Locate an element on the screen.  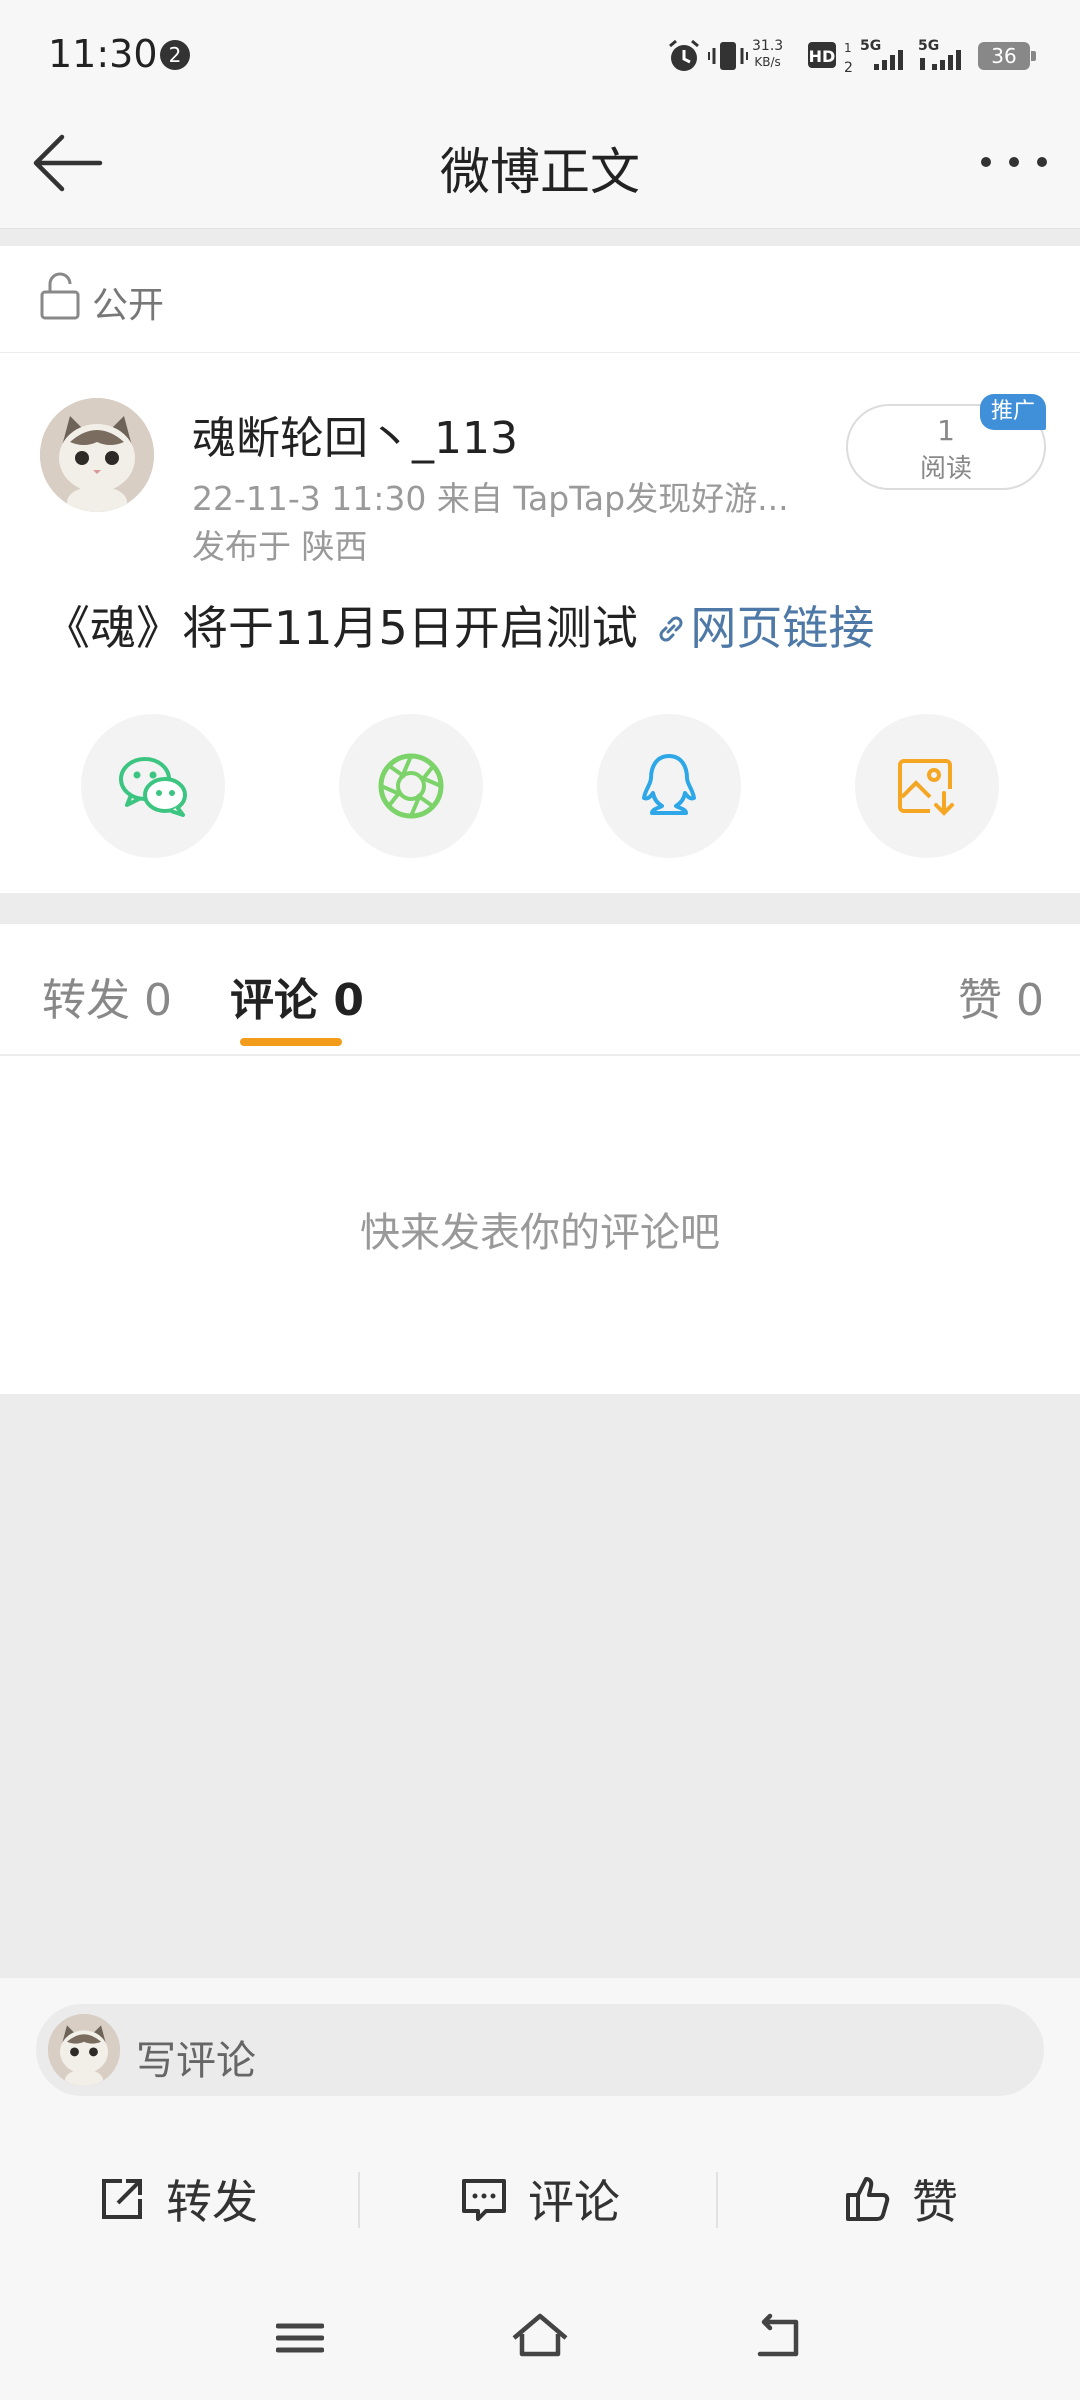
share-moments-button is located at coordinates (411, 786).